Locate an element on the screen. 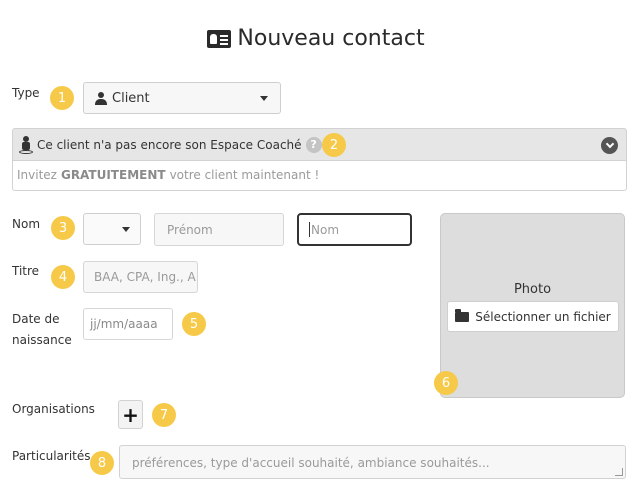 The width and height of the screenshot is (632, 487). expand-chevron-icon is located at coordinates (609, 145).